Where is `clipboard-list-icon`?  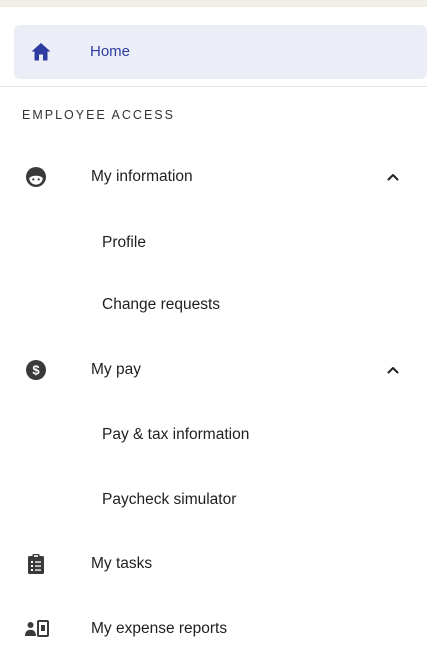
clipboard-list-icon is located at coordinates (36, 564).